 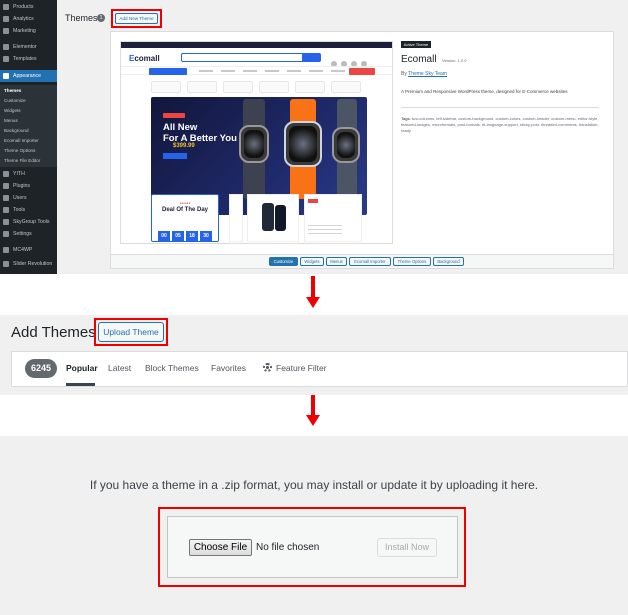 What do you see at coordinates (6, 174) in the screenshot?
I see `yith-icon` at bounding box center [6, 174].